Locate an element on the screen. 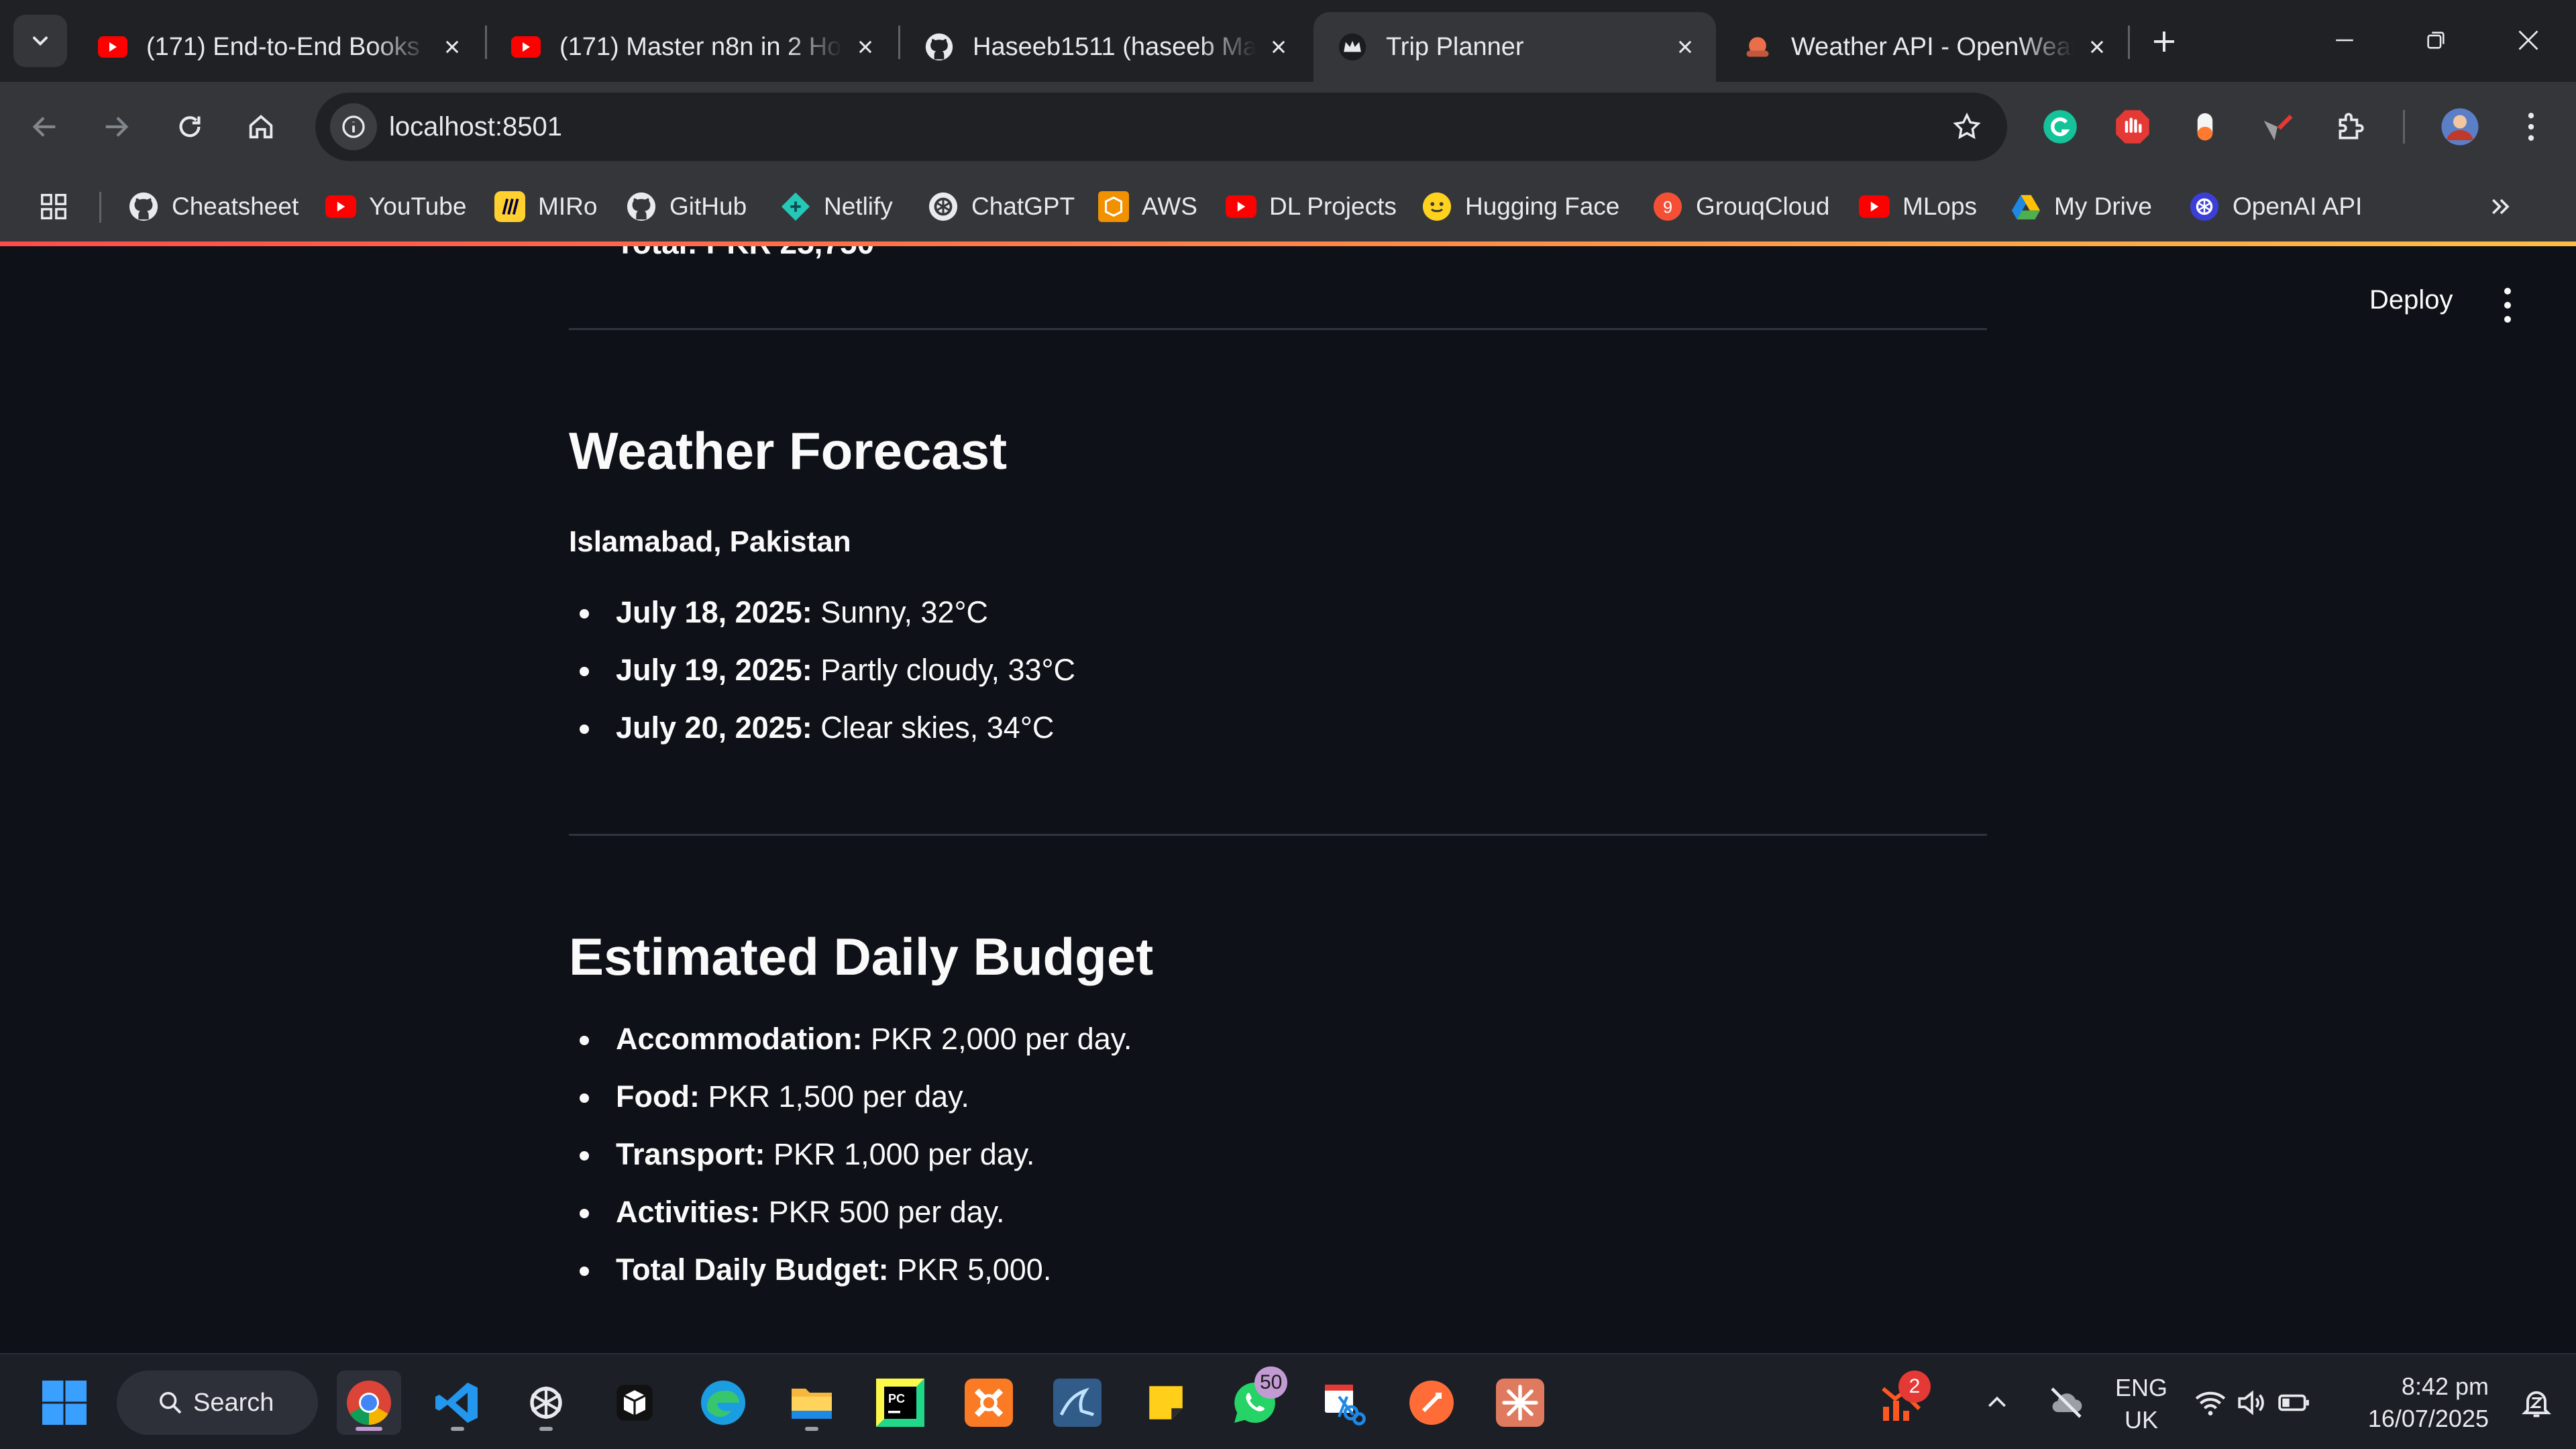  svg-text: 9 is located at coordinates (1667, 208).